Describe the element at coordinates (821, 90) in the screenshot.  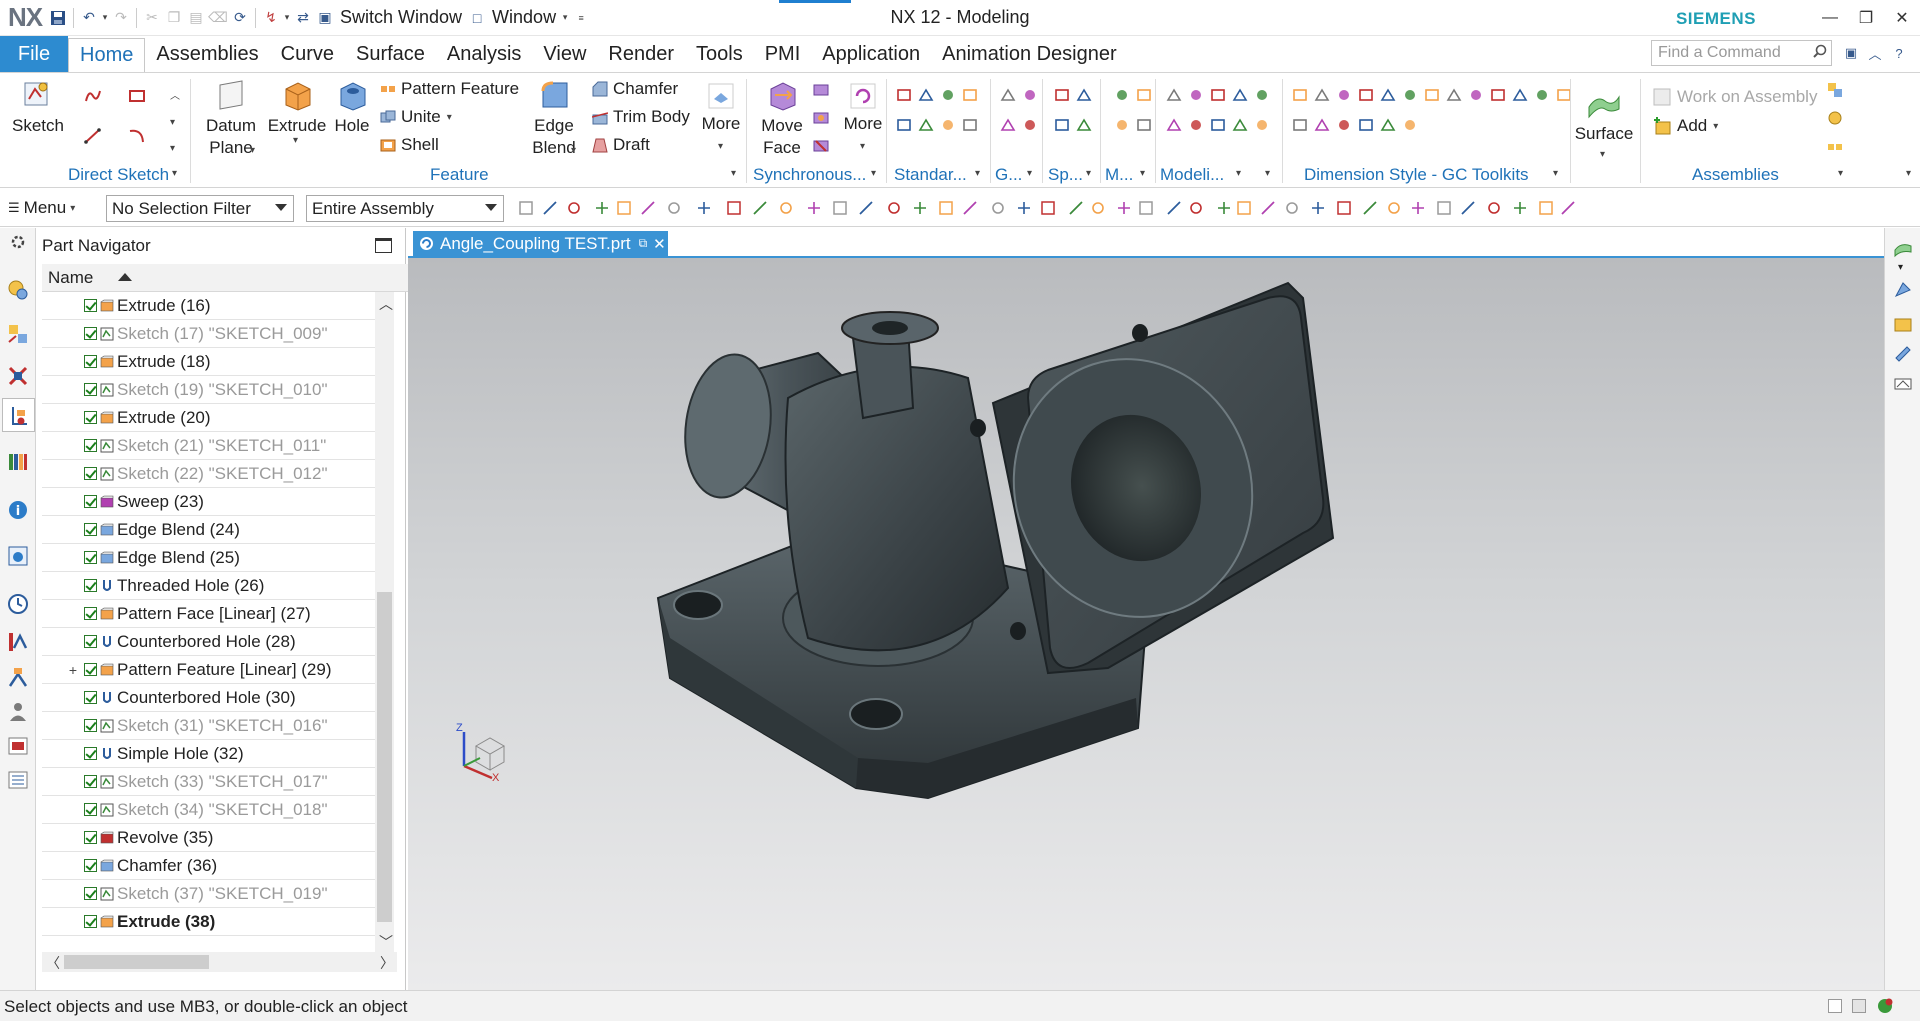
I see `offset-region-icon` at that location.